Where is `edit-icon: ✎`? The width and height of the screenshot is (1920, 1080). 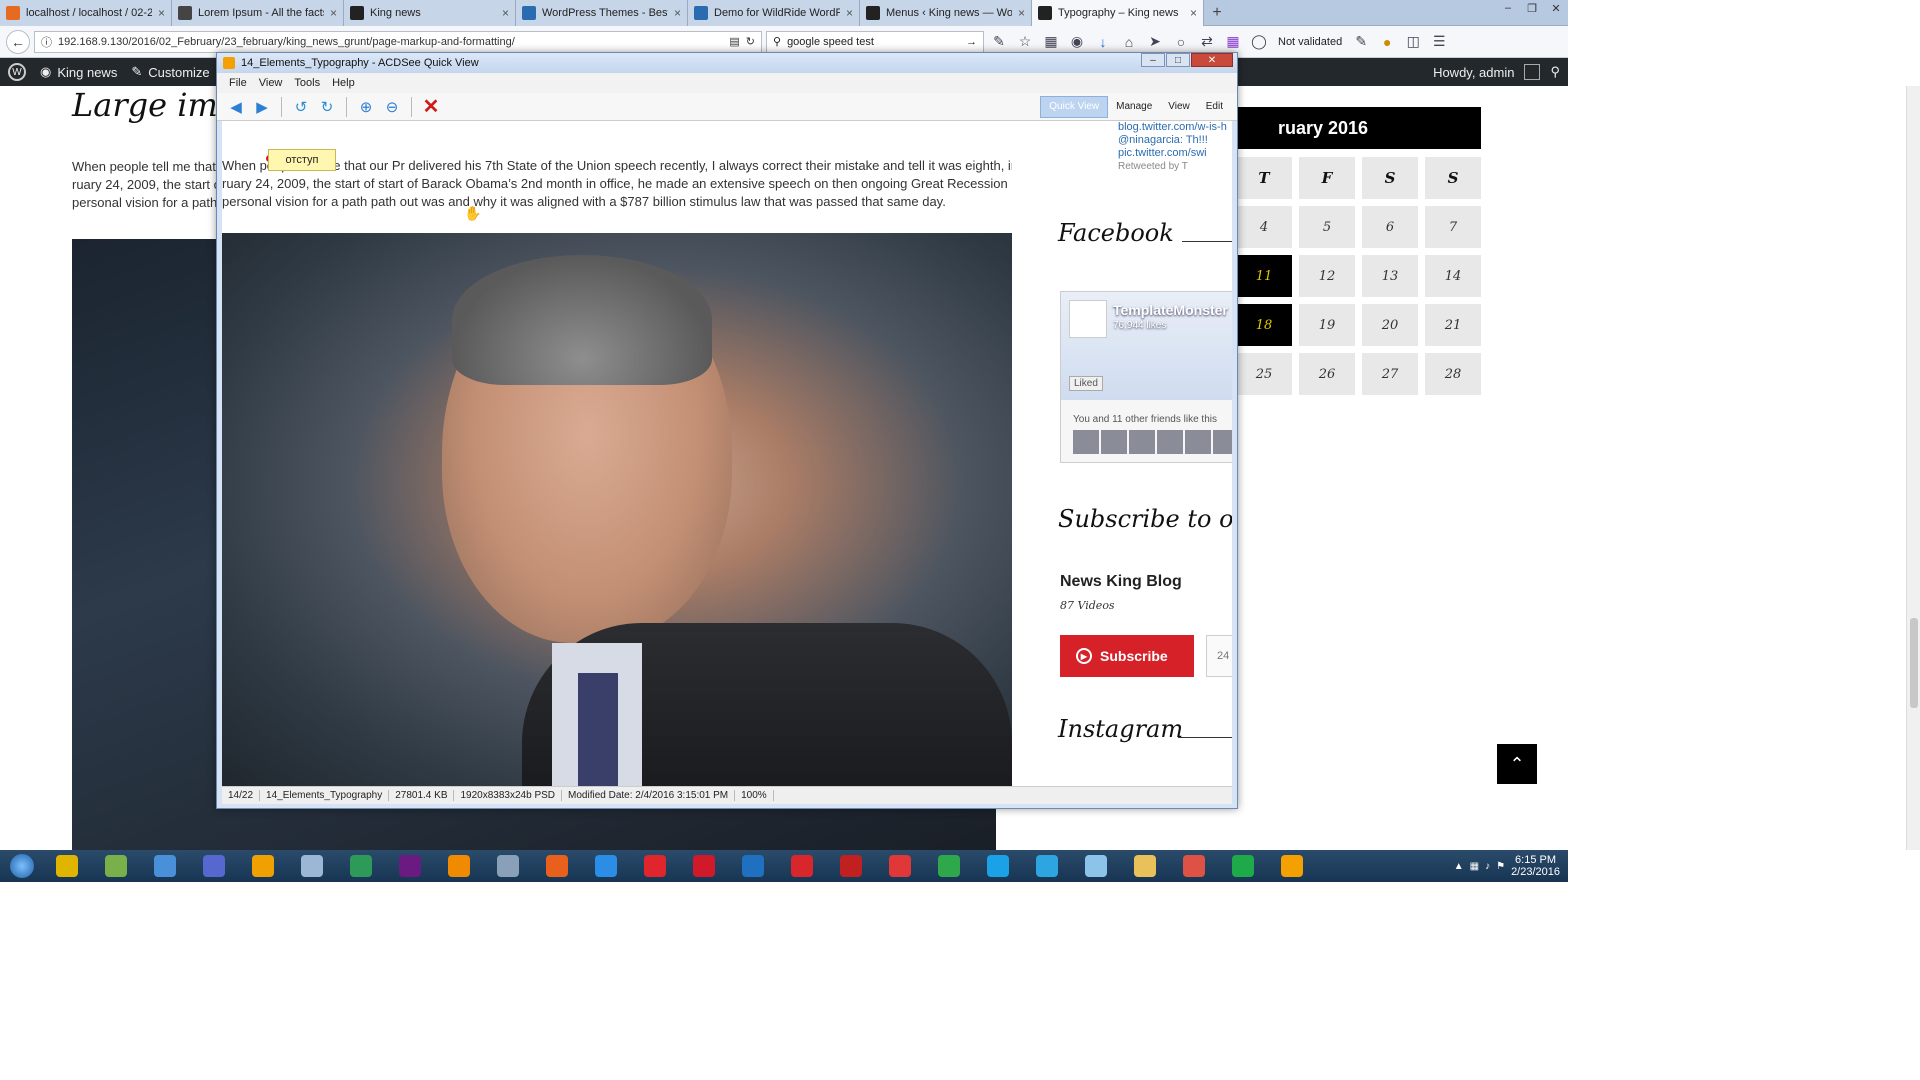
edit-icon: ✎ is located at coordinates (999, 42).